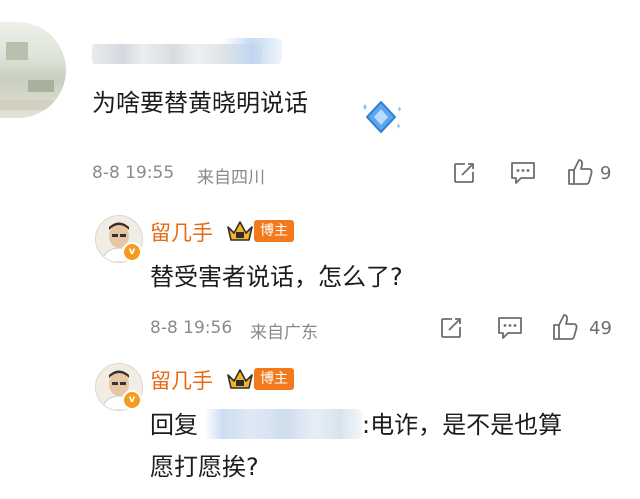 The height and width of the screenshot is (499, 640). What do you see at coordinates (462, 425) in the screenshot?
I see `reply-text: :电诈，是不是也算` at bounding box center [462, 425].